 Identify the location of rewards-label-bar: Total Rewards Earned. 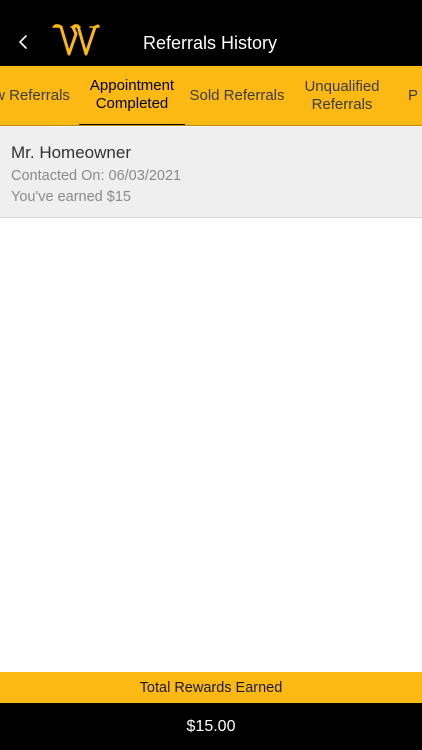
(211, 687).